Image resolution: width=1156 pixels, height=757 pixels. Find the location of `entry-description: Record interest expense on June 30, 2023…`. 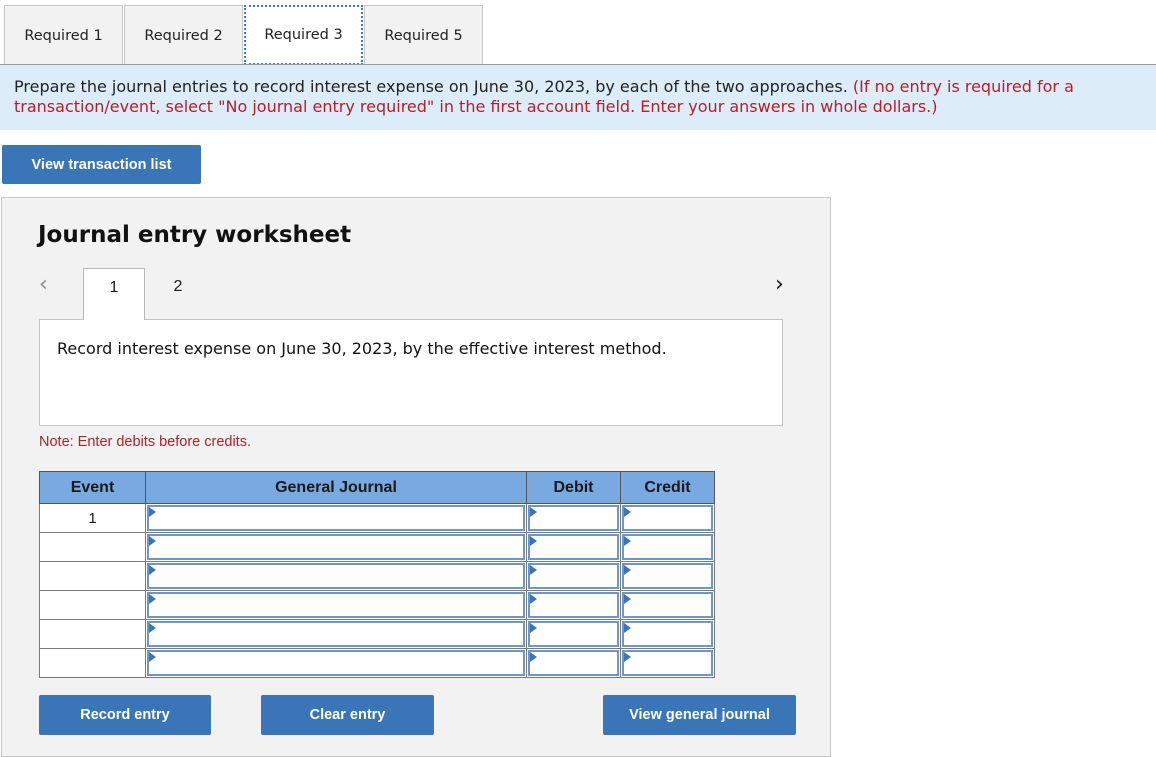

entry-description: Record interest expense on June 30, 2023… is located at coordinates (411, 372).